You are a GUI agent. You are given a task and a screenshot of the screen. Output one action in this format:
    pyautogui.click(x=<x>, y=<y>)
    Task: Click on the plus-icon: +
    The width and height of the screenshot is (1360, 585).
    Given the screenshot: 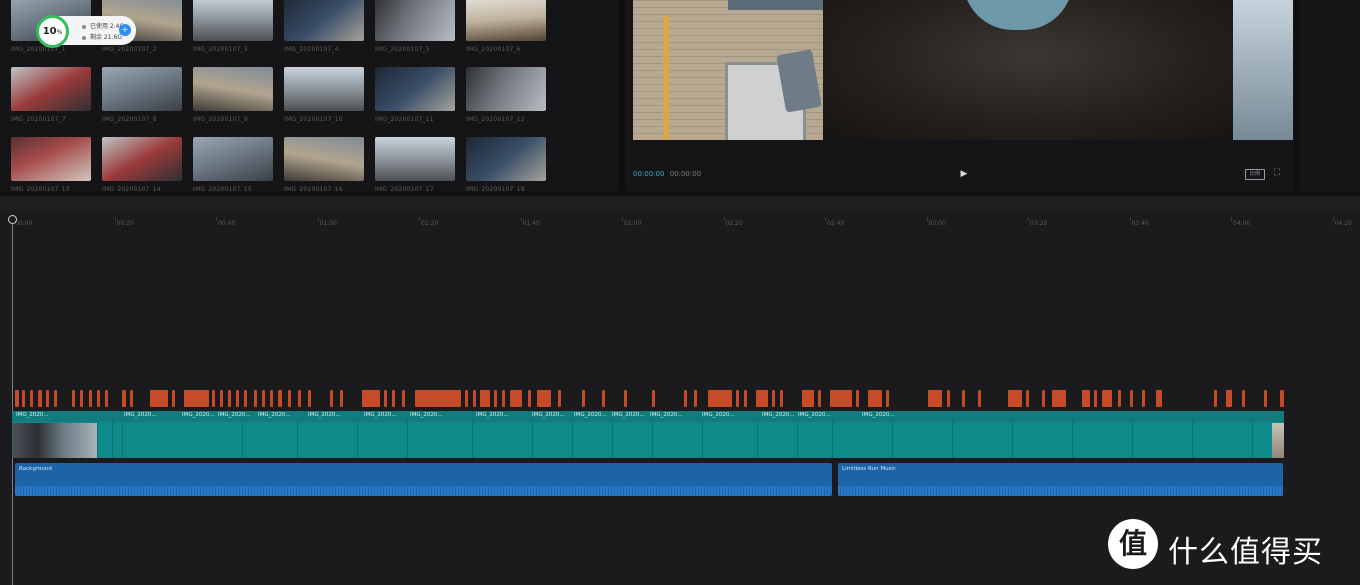 What is the action you would take?
    pyautogui.click(x=125, y=30)
    